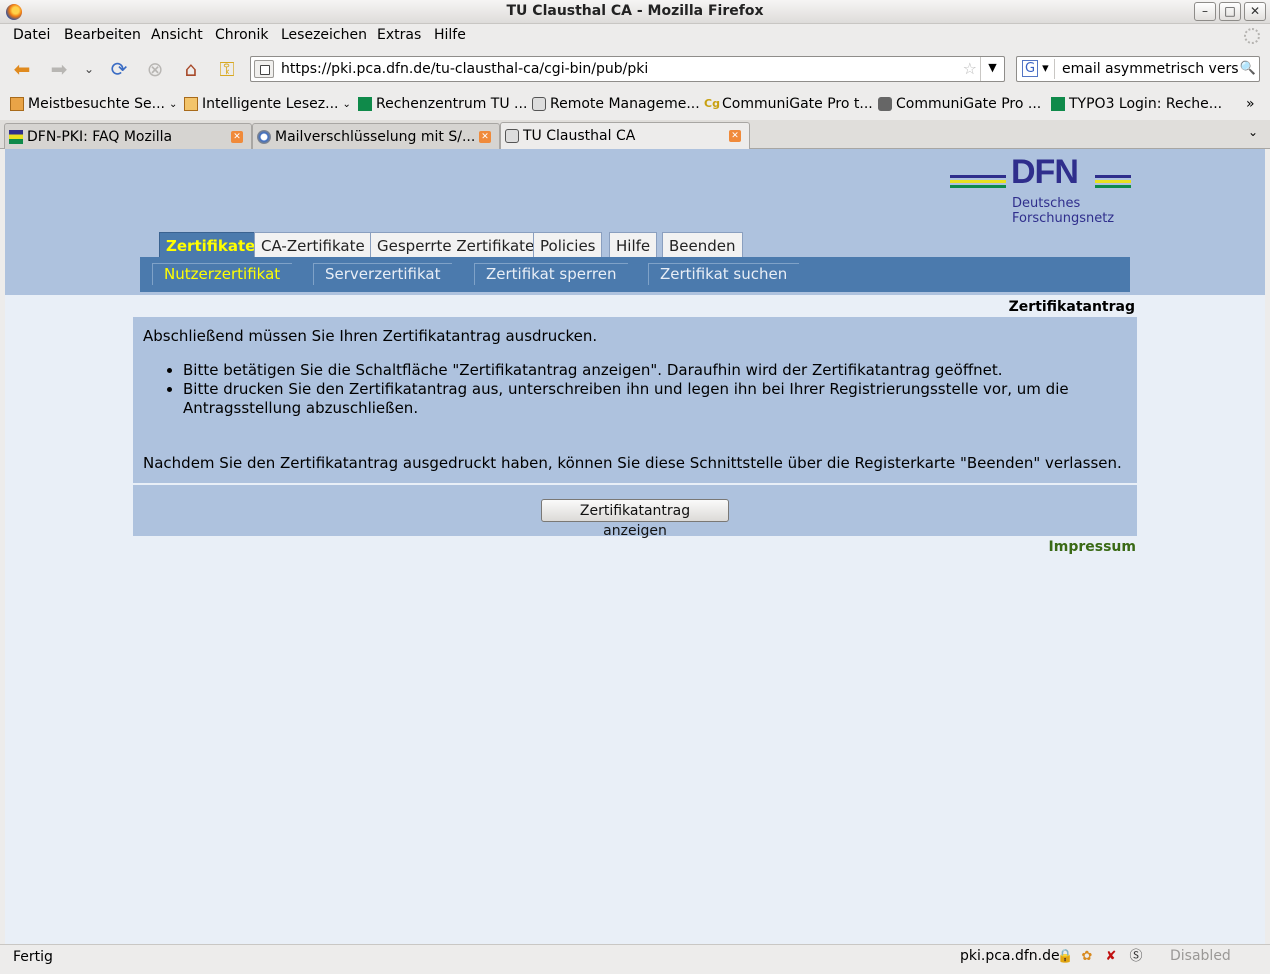  Describe the element at coordinates (119, 69) in the screenshot. I see `reload-icon: ⟳` at that location.